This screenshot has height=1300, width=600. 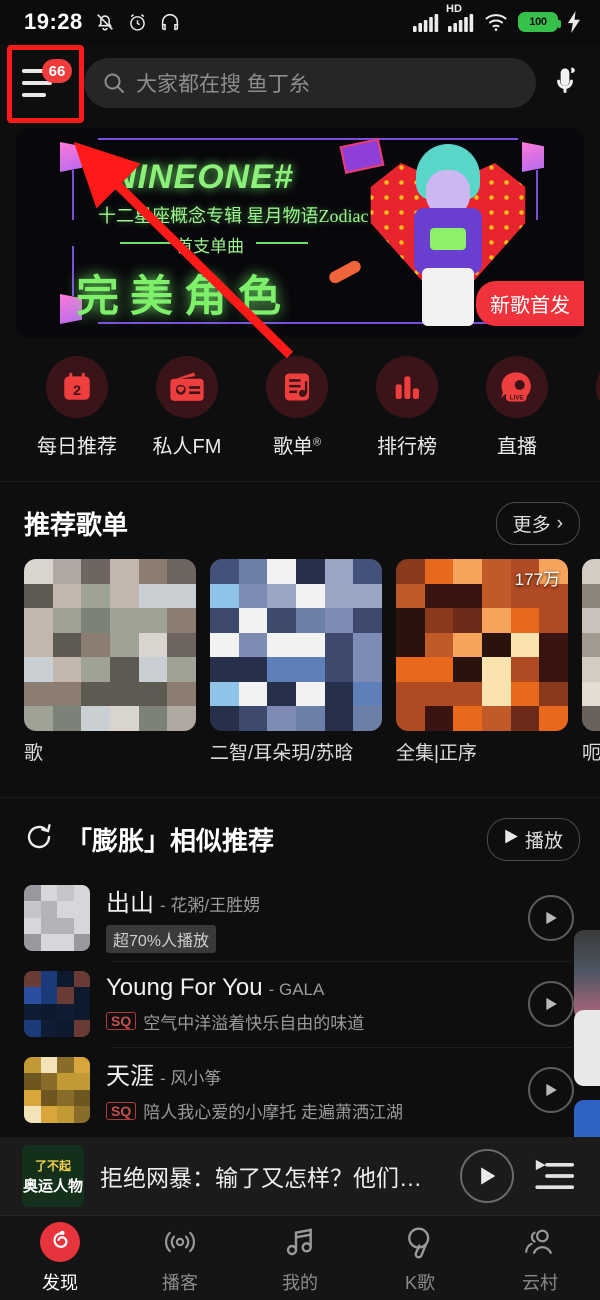 I want to click on song-title: 天涯, so click(x=130, y=1077).